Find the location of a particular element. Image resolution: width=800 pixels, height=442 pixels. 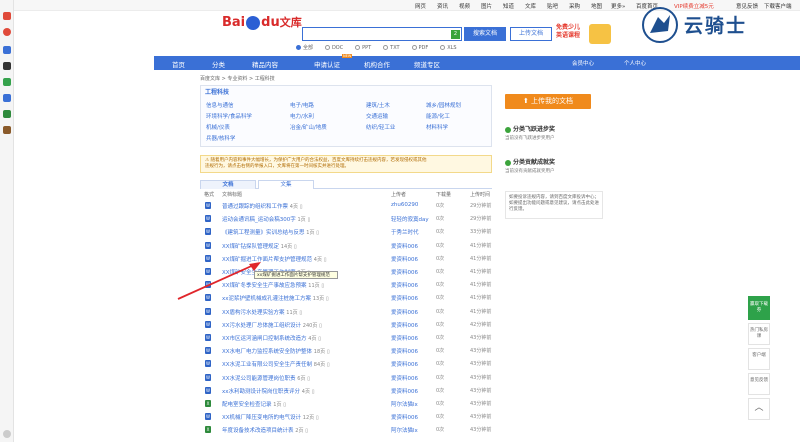

upload-my-document-button: ⬆ 上传我的文档 is located at coordinates (548, 101).